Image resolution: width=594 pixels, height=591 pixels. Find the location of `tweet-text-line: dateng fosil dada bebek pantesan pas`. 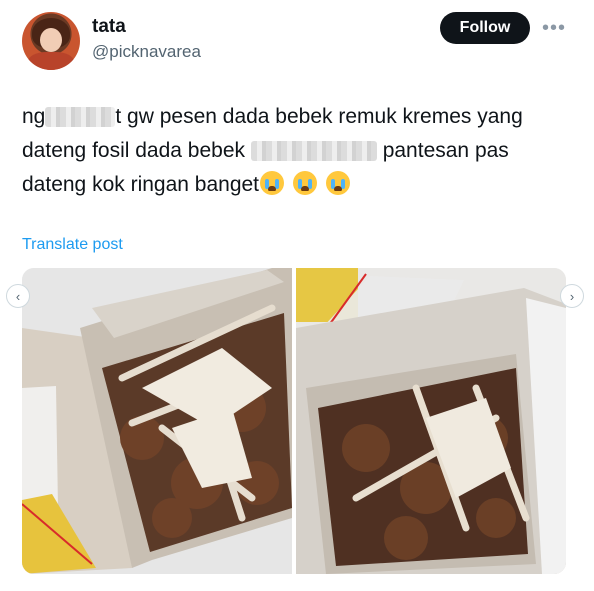

tweet-text-line: dateng fosil dada bebek pantesan pas is located at coordinates (298, 151).